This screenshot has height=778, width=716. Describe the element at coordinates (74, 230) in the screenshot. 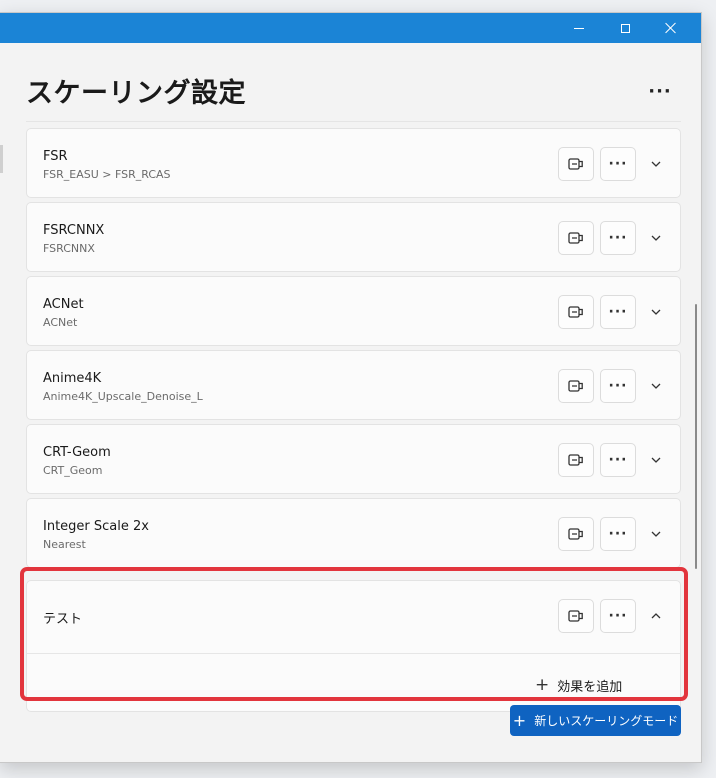

I see `mode-name: FSRCNNX` at that location.